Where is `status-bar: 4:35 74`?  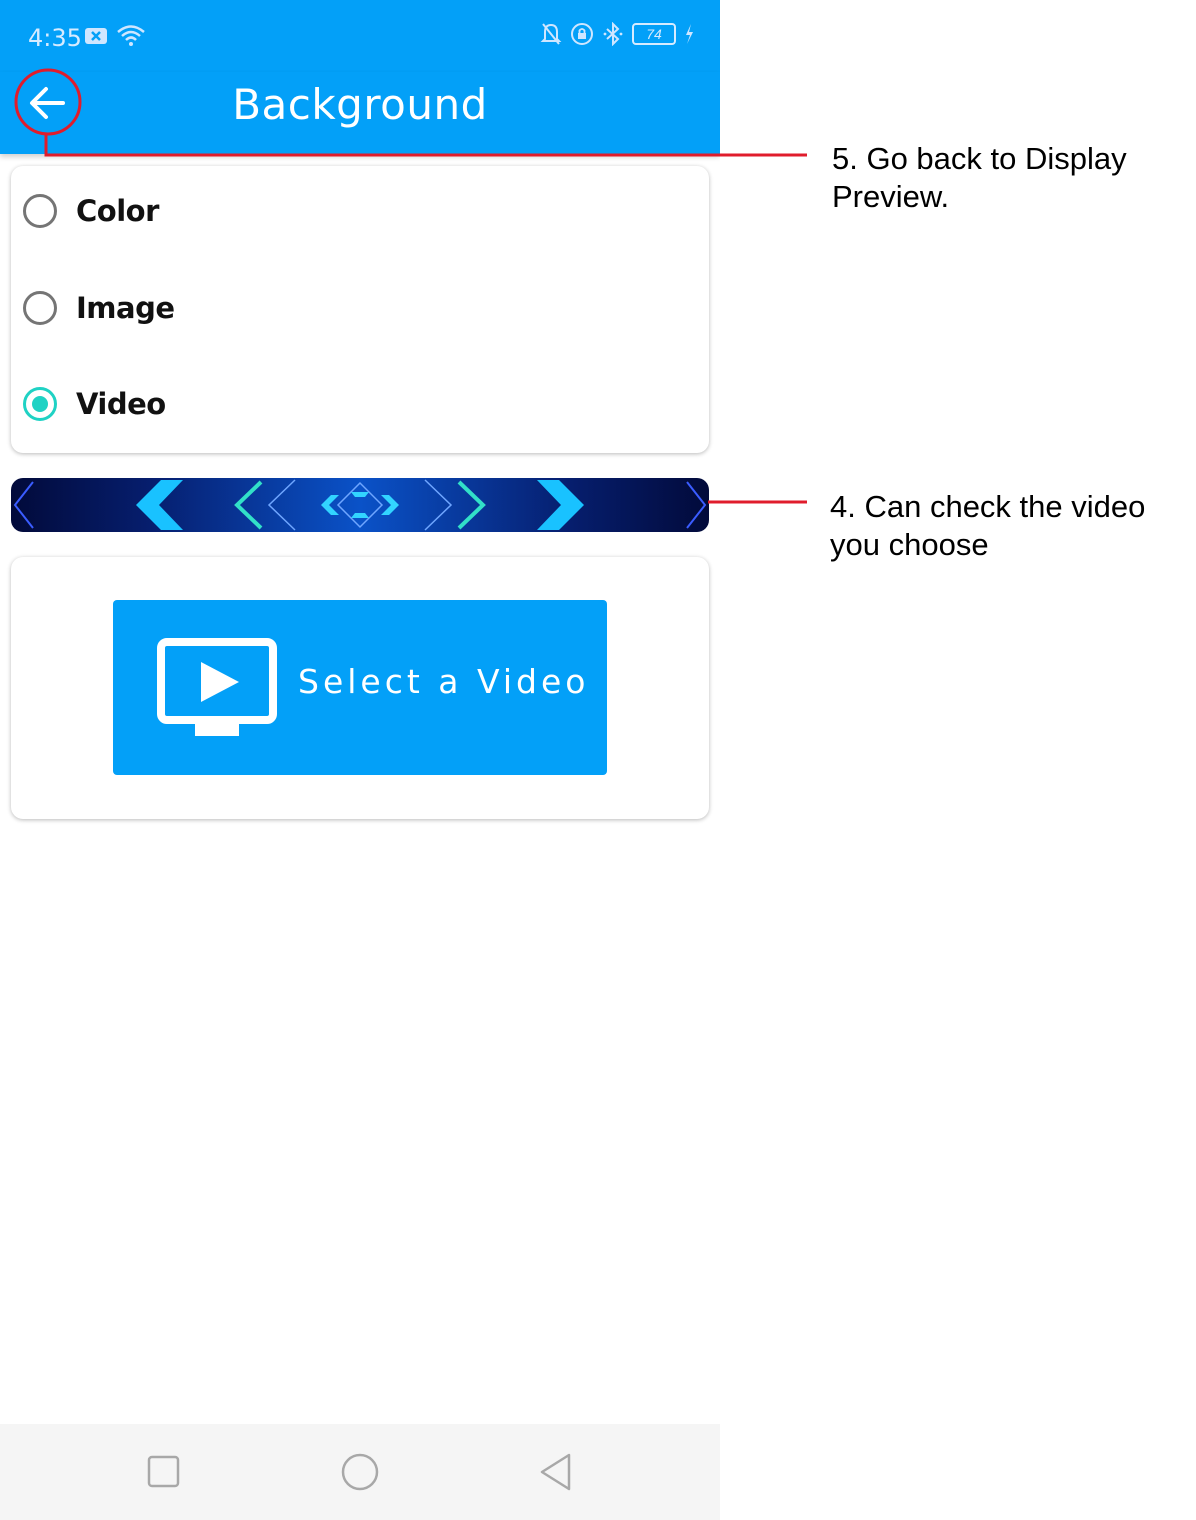
status-bar: 4:35 74 is located at coordinates (360, 36).